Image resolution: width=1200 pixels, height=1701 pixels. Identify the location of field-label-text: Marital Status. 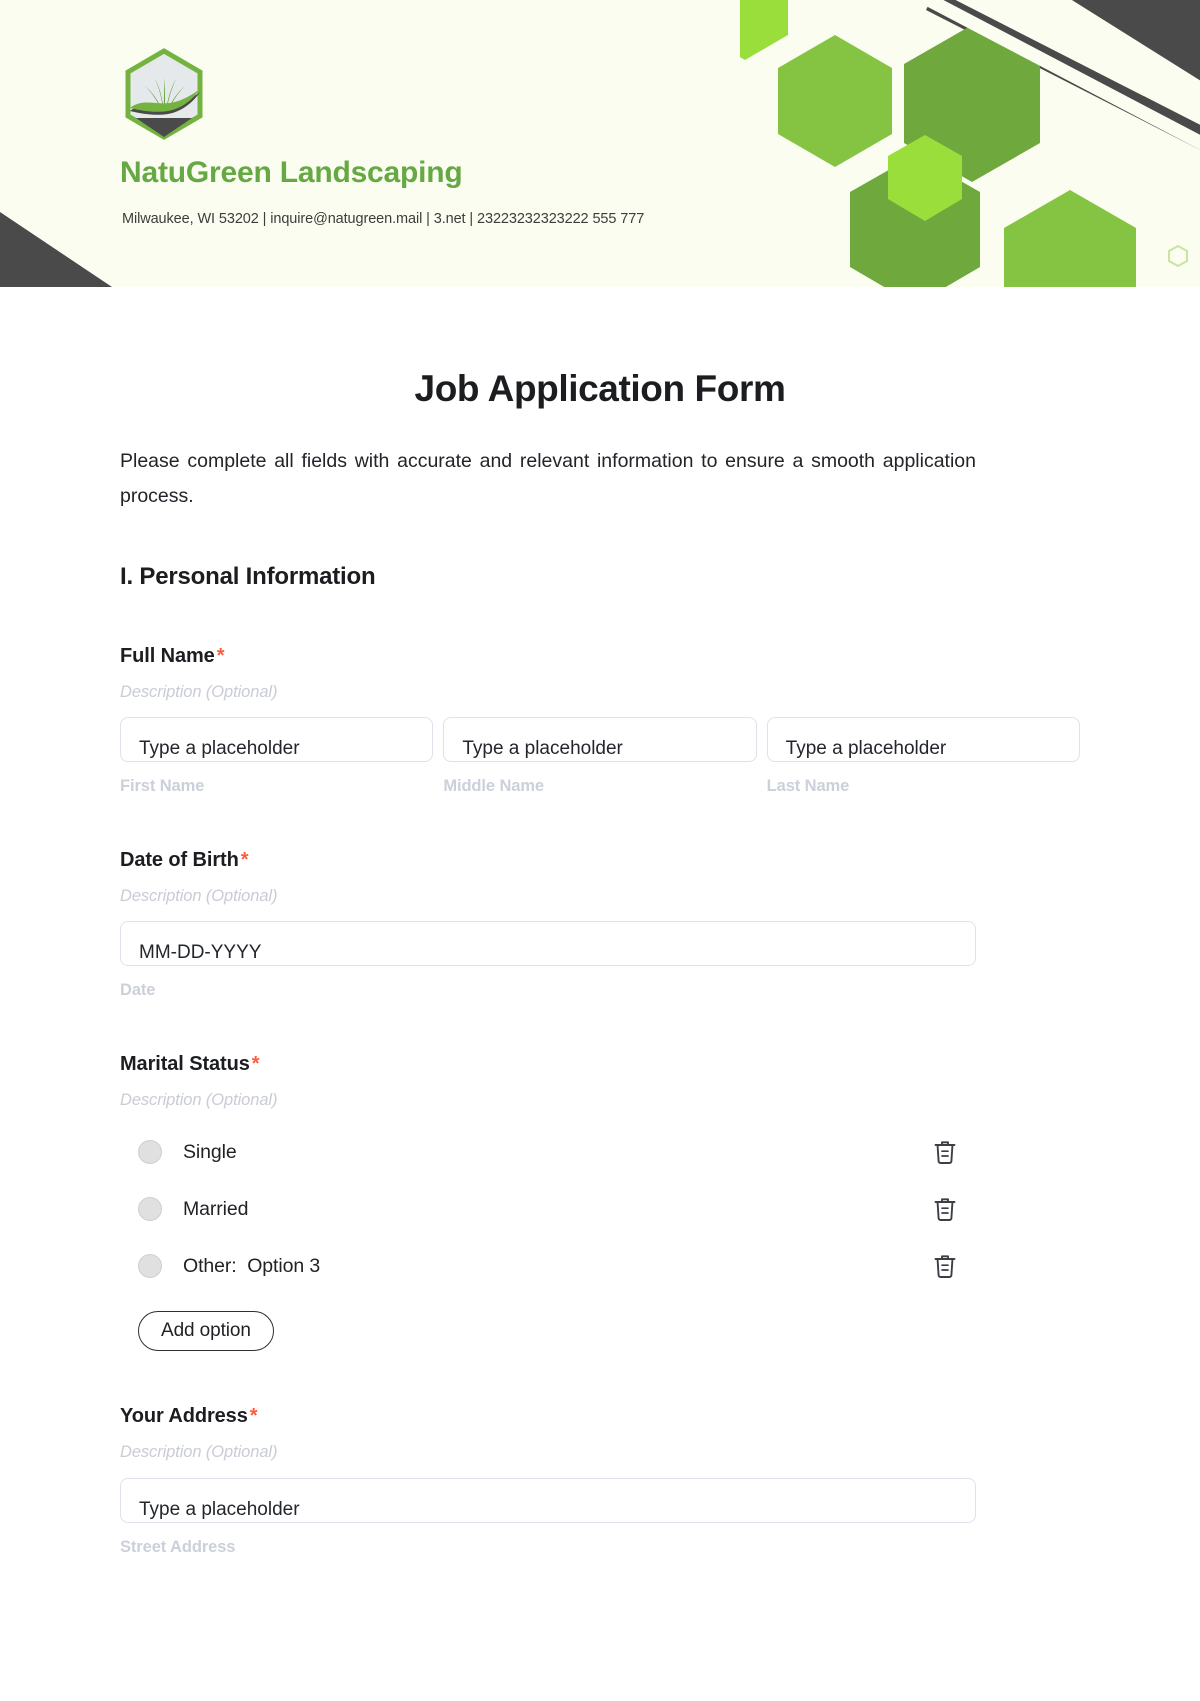
(185, 1064).